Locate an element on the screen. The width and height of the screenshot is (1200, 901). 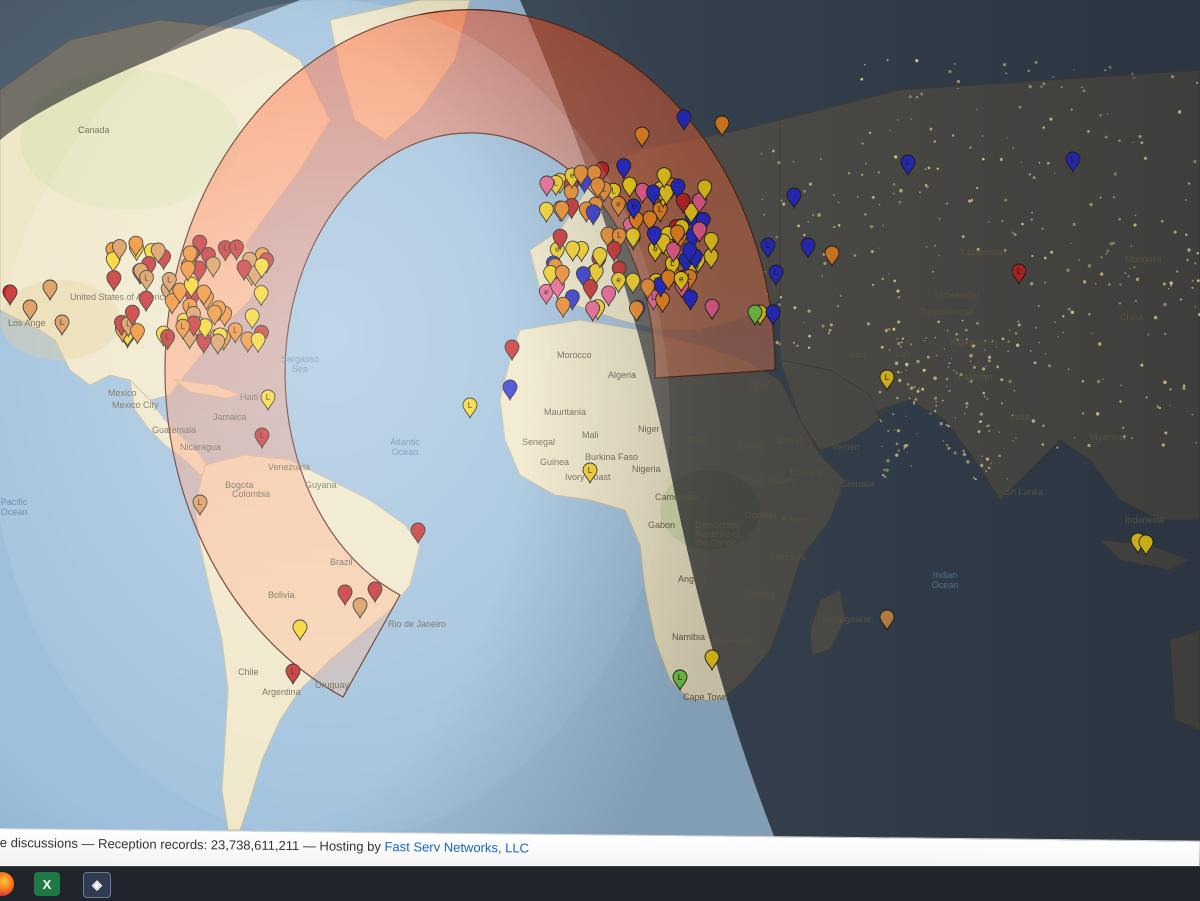
firefox-icon is located at coordinates (7, 884).